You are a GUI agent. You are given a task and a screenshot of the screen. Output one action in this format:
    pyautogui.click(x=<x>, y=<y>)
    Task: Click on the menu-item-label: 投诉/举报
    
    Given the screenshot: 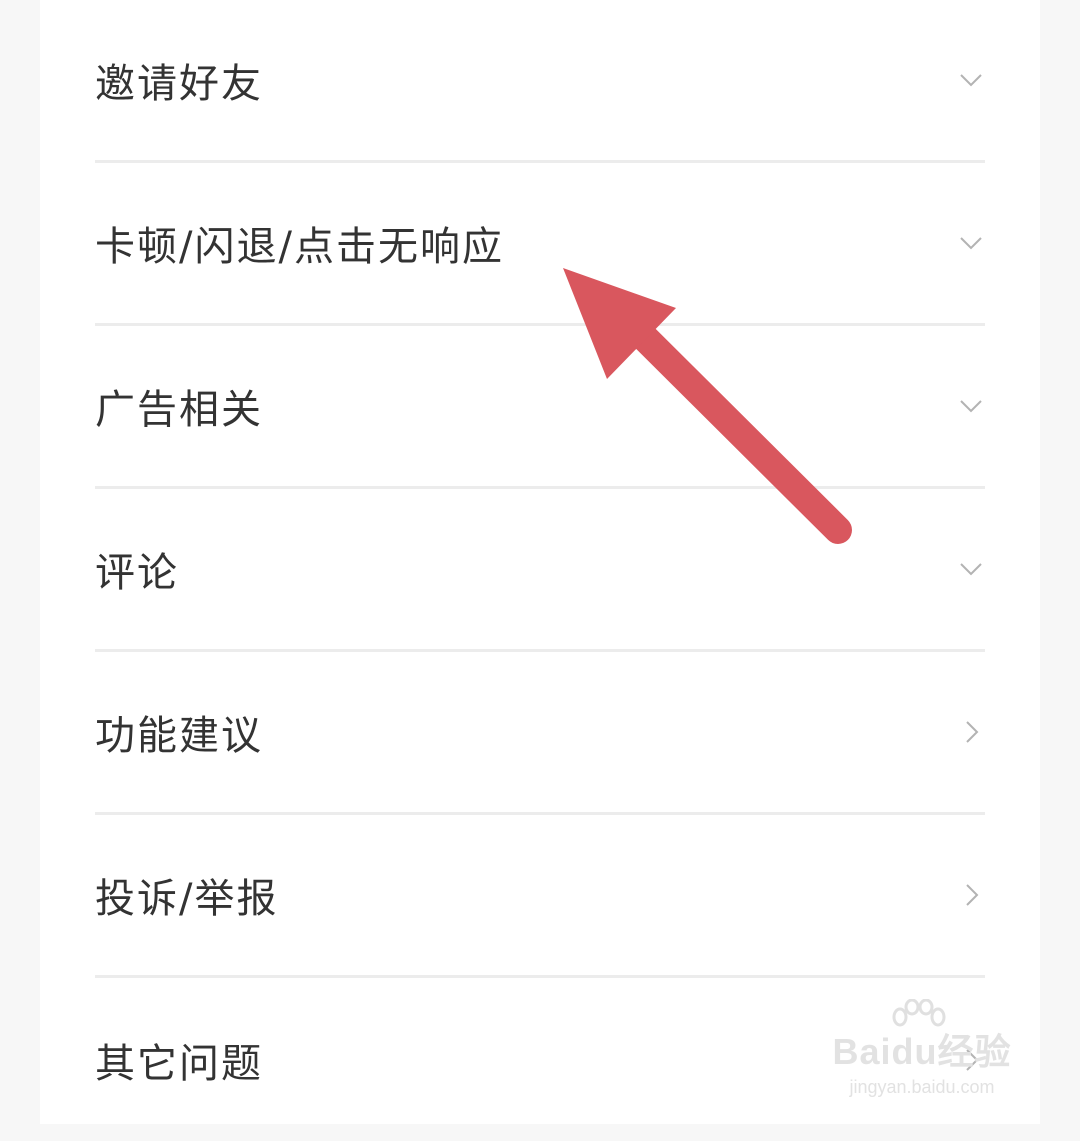 What is the action you would take?
    pyautogui.click(x=187, y=899)
    